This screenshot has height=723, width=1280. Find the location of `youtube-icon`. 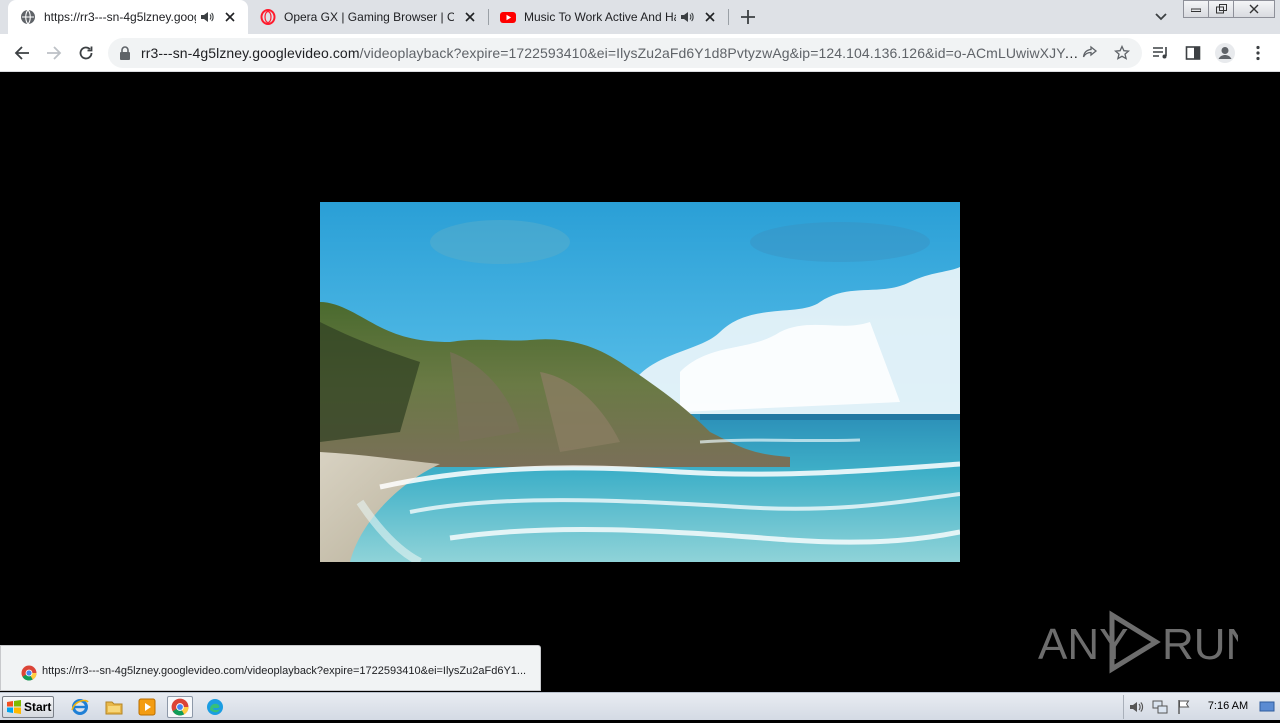

youtube-icon is located at coordinates (508, 17).